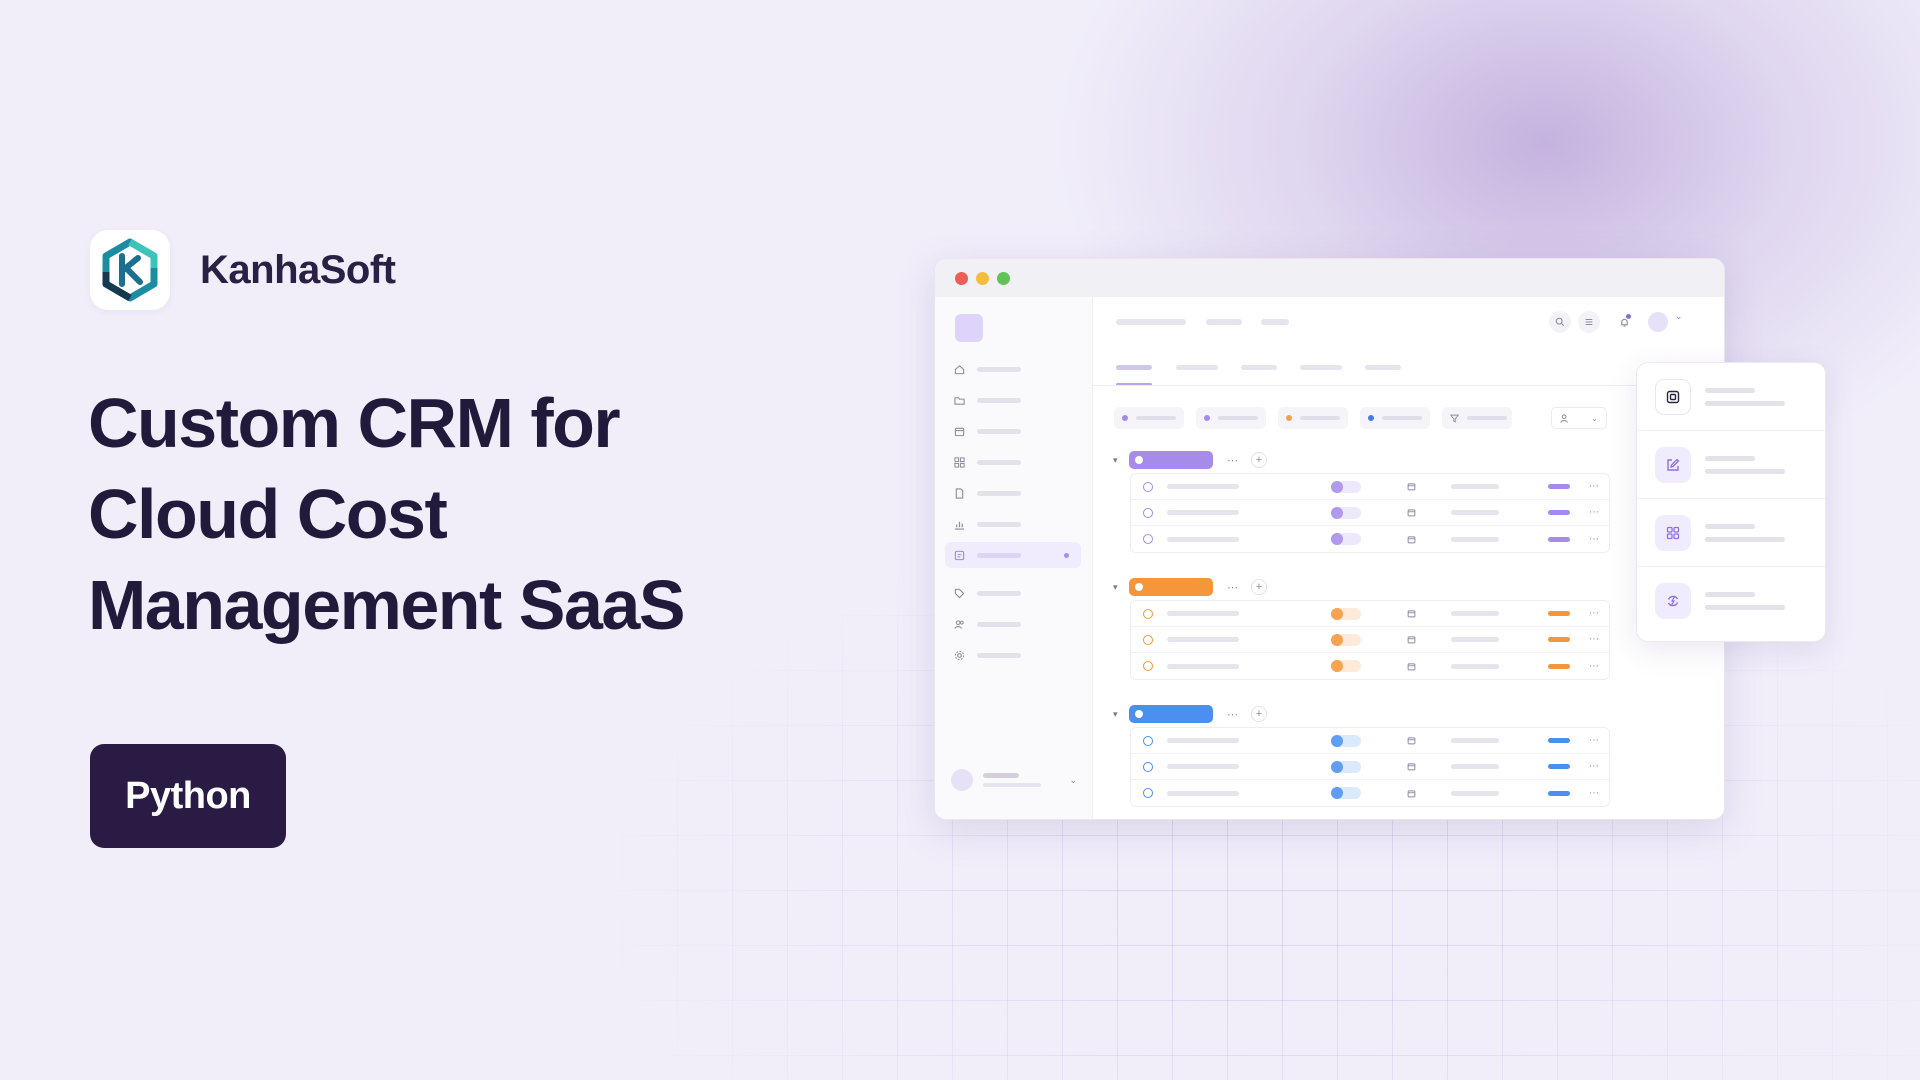 This screenshot has height=1080, width=1920. I want to click on sidebar-item-tasks, so click(1013, 555).